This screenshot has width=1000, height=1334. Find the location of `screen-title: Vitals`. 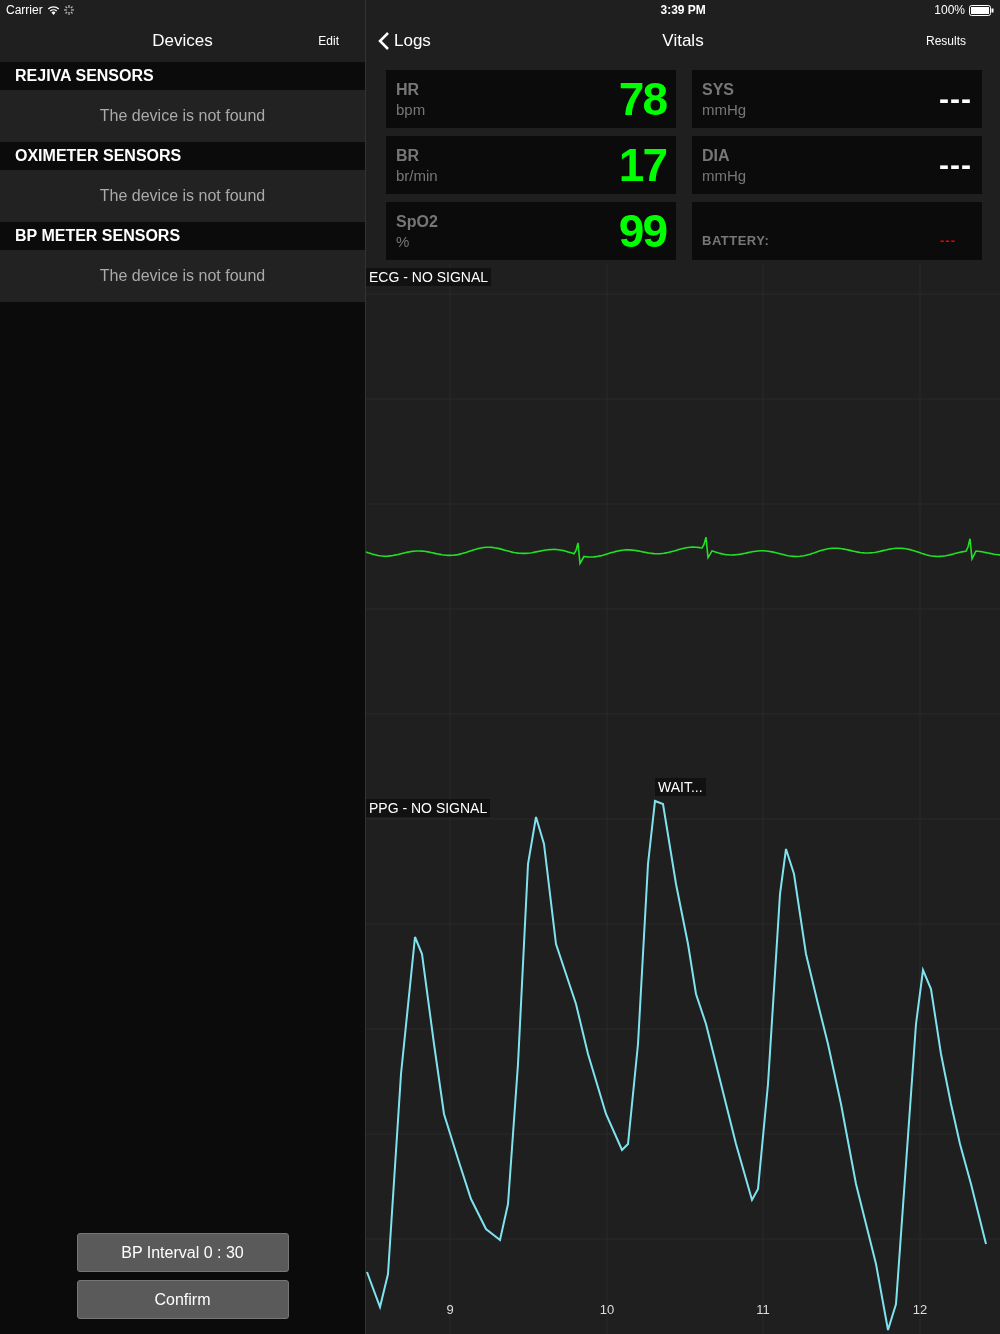

screen-title: Vitals is located at coordinates (683, 41).